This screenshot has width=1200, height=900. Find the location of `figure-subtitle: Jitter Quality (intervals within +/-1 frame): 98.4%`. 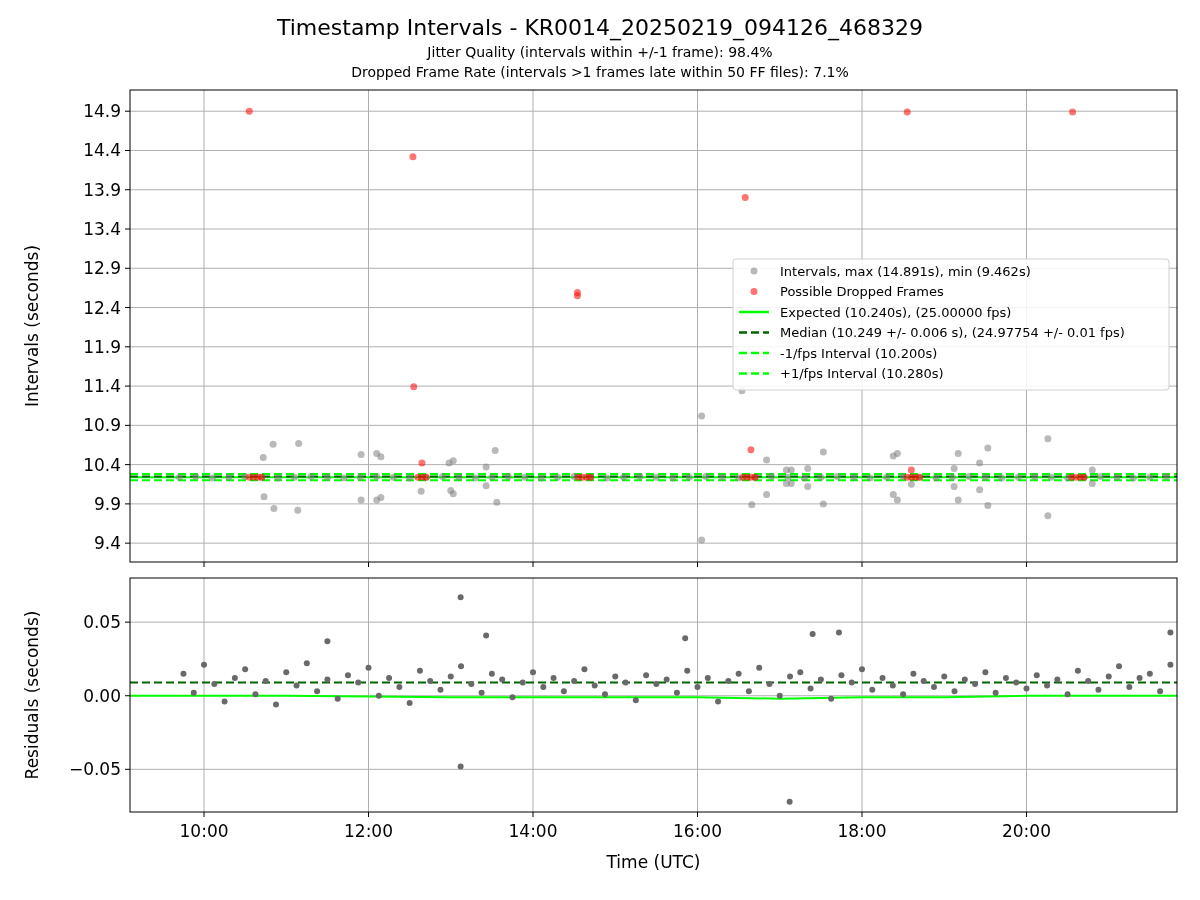

figure-subtitle: Jitter Quality (intervals within +/-1 frame): 98.4% is located at coordinates (600, 52).